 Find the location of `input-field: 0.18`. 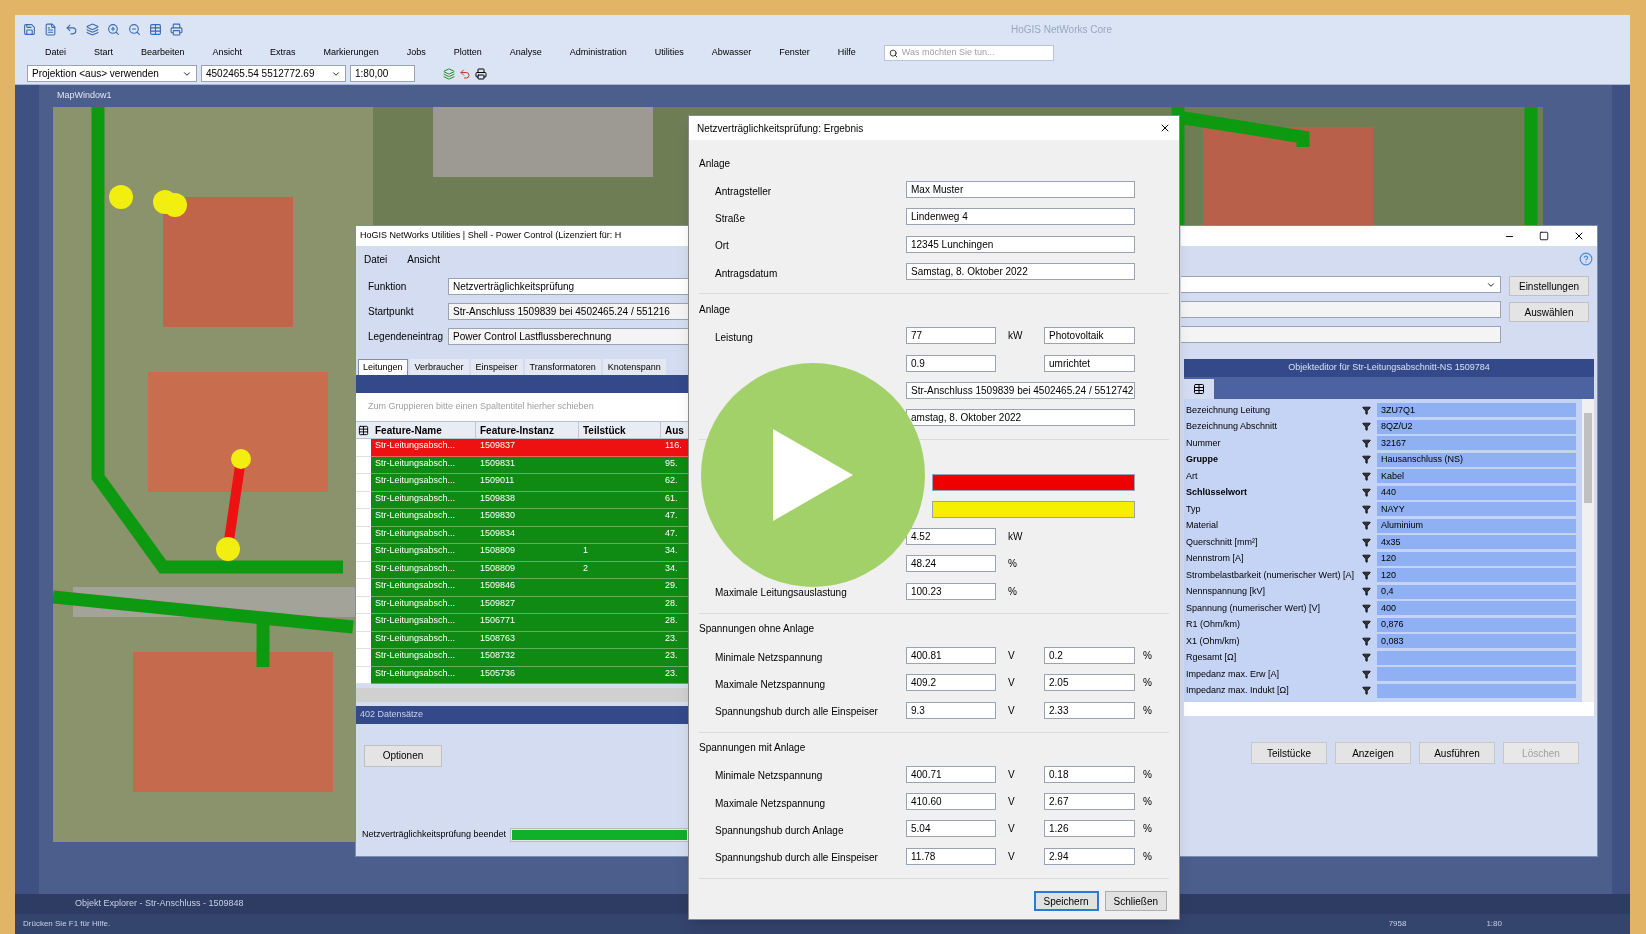

input-field: 0.18 is located at coordinates (1089, 774).